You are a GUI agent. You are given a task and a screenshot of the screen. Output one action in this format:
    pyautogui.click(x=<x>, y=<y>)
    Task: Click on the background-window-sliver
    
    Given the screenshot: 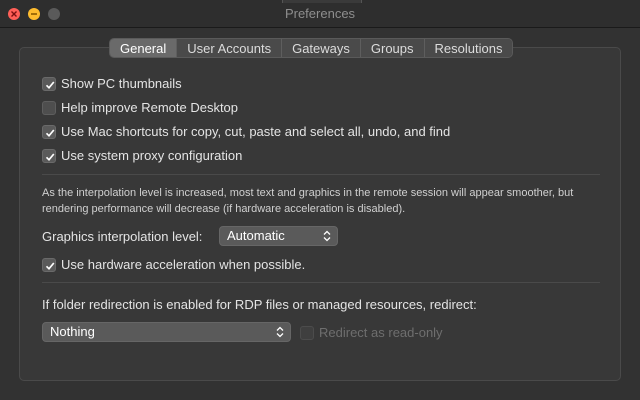 What is the action you would take?
    pyautogui.click(x=322, y=1)
    